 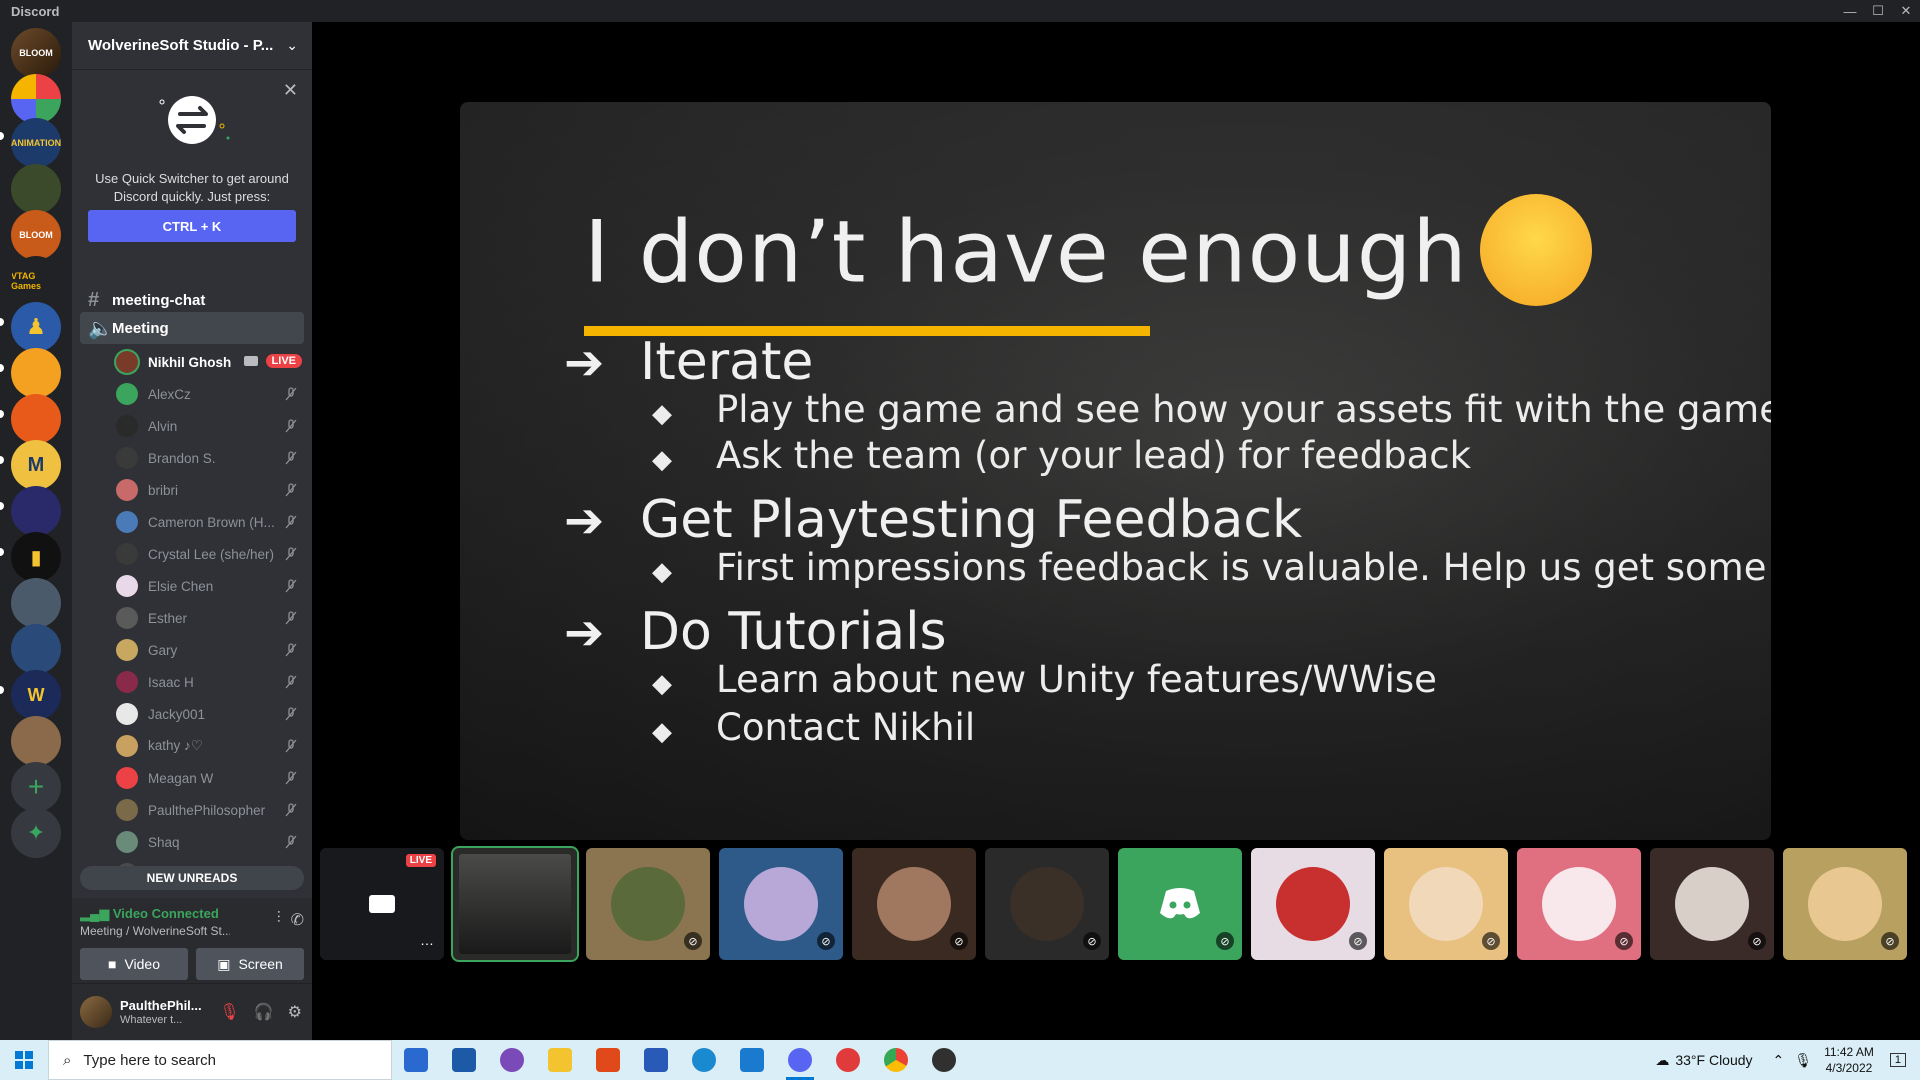 I want to click on server-icon-12: ▮, so click(x=36, y=557).